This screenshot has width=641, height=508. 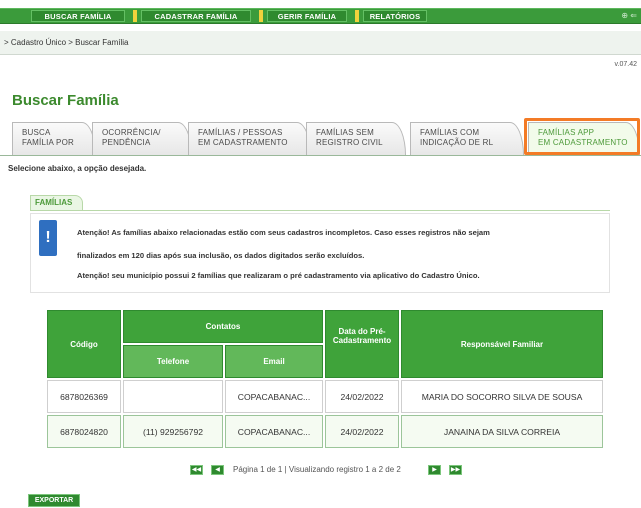 What do you see at coordinates (54, 500) in the screenshot?
I see `export-button: EXPORTAR` at bounding box center [54, 500].